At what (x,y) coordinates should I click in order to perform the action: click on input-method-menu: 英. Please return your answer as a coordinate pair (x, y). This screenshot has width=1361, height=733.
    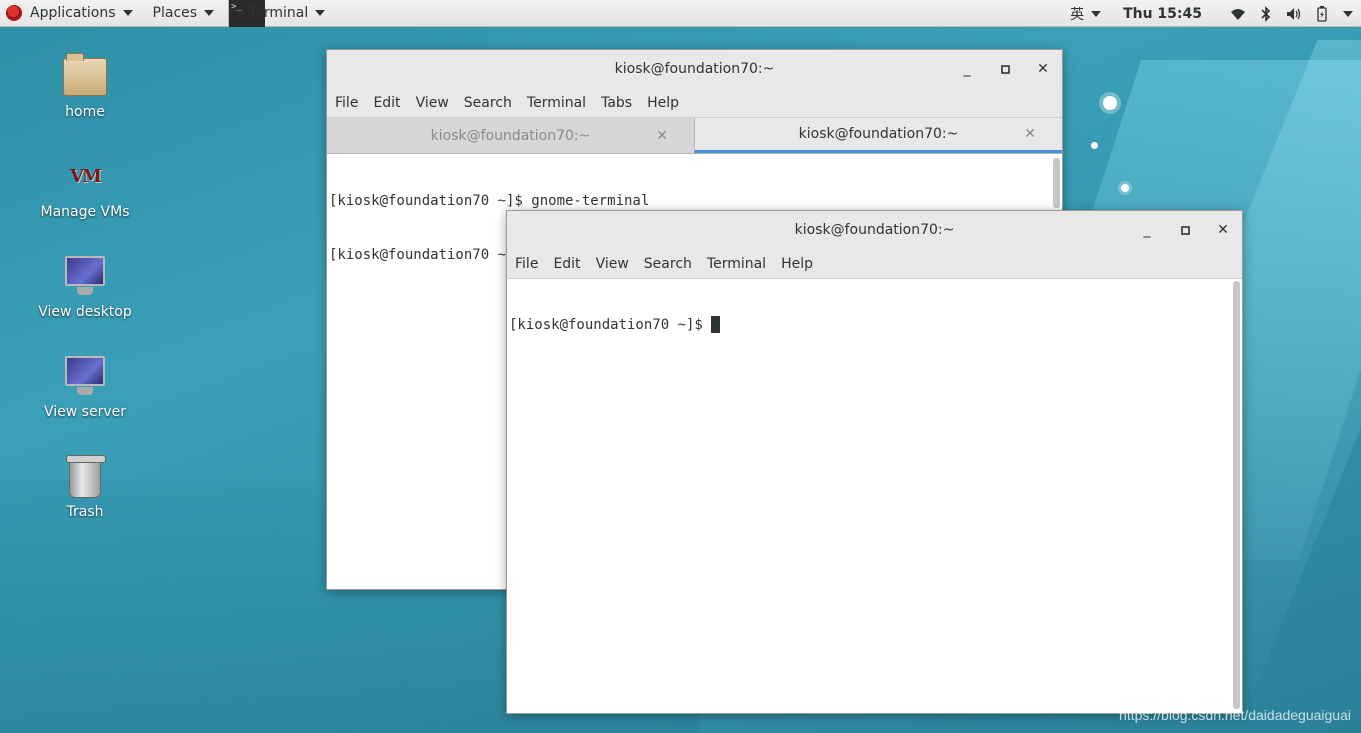
    Looking at the image, I should click on (1085, 13).